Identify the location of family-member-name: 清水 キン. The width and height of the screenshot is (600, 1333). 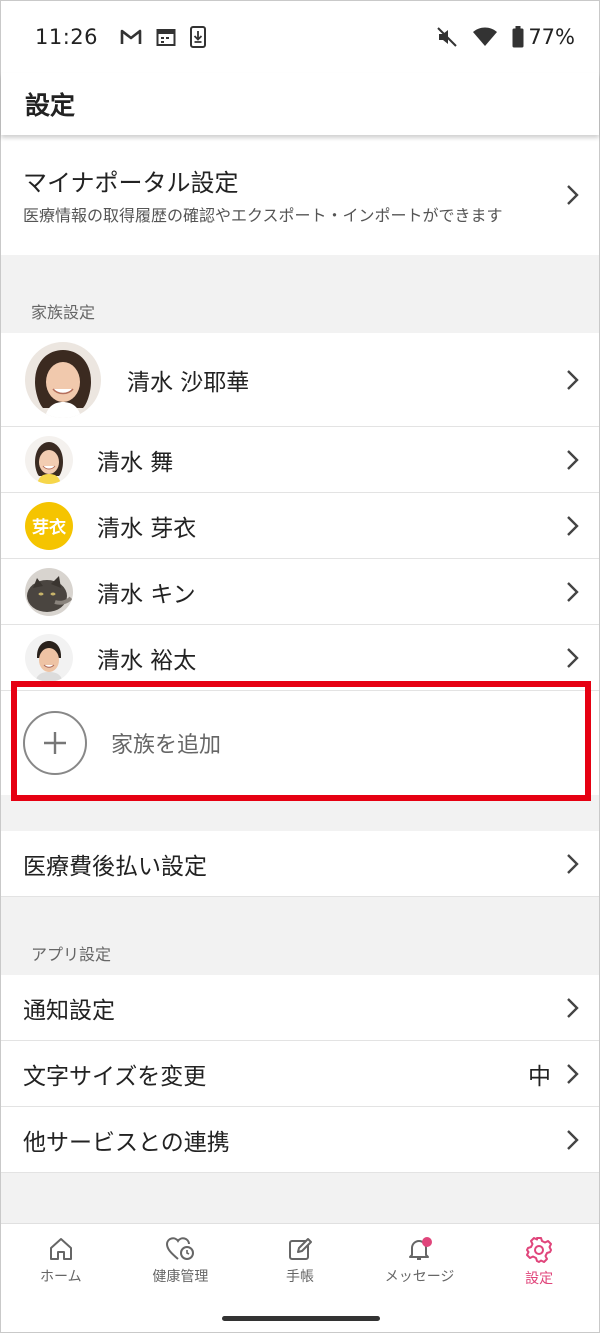
(146, 594).